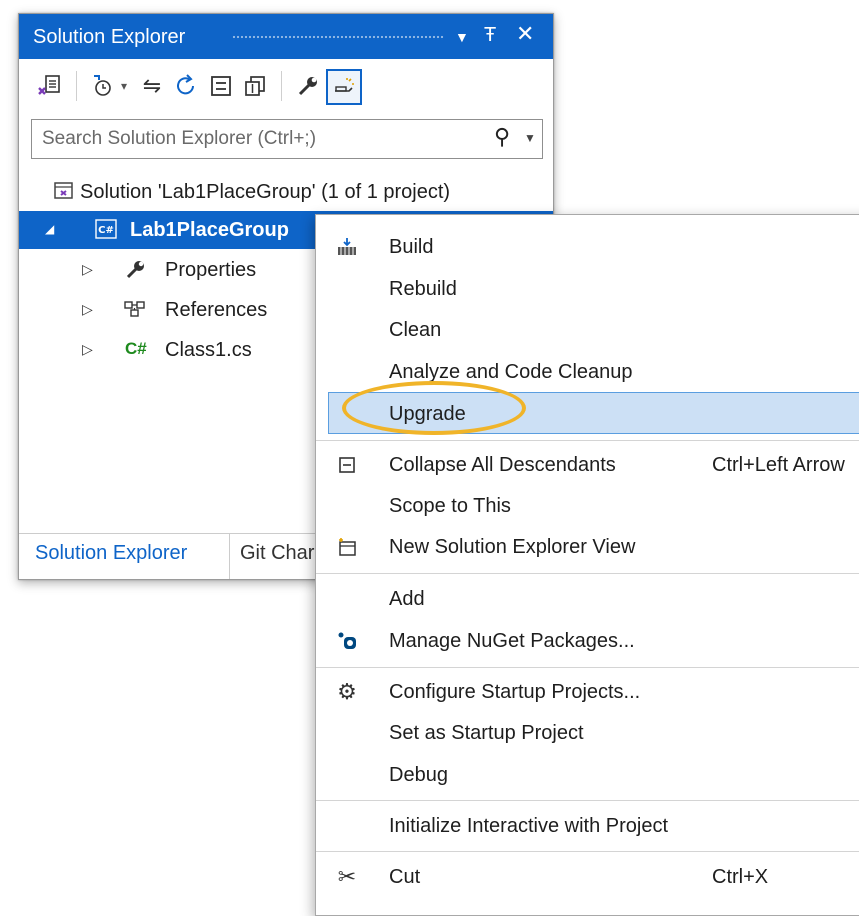 The image size is (859, 916). What do you see at coordinates (64, 193) in the screenshot?
I see `solution-icon` at bounding box center [64, 193].